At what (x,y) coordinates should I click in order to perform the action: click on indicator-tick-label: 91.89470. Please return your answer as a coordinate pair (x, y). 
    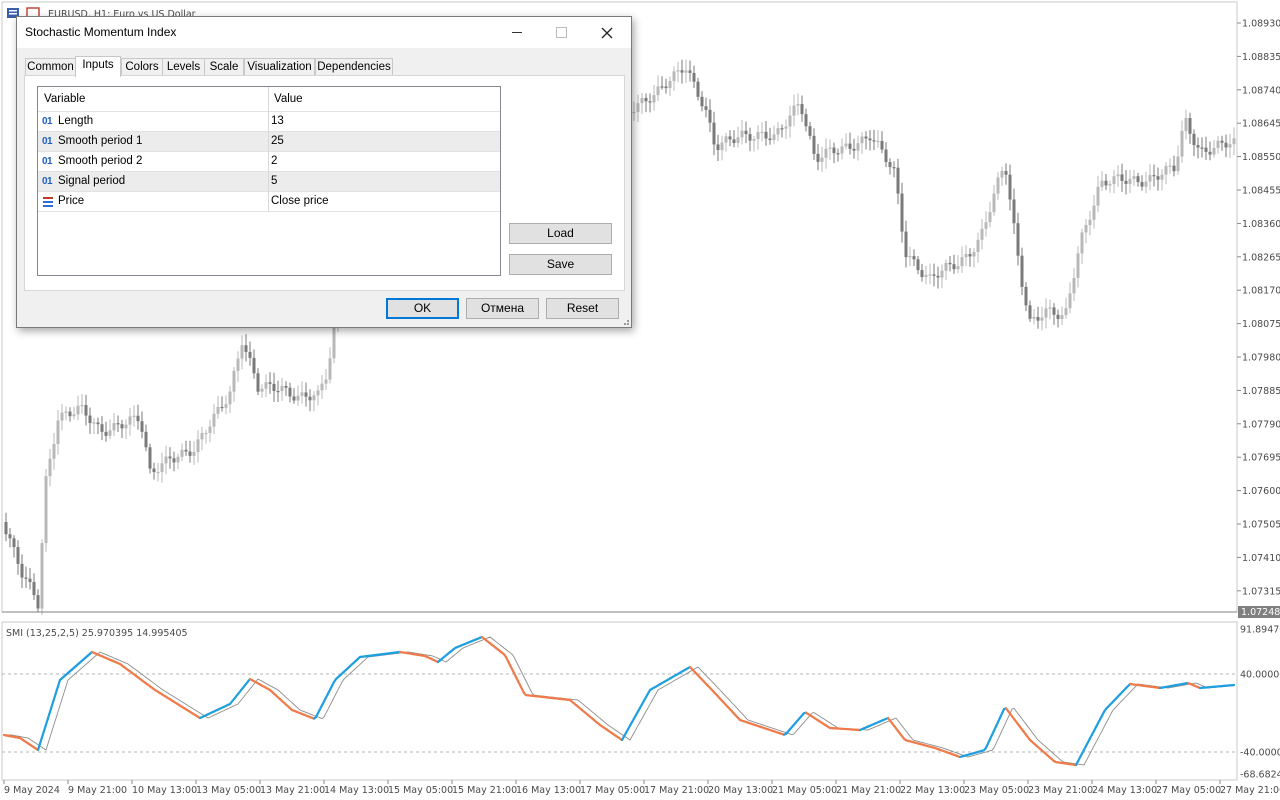
    Looking at the image, I should click on (1260, 630).